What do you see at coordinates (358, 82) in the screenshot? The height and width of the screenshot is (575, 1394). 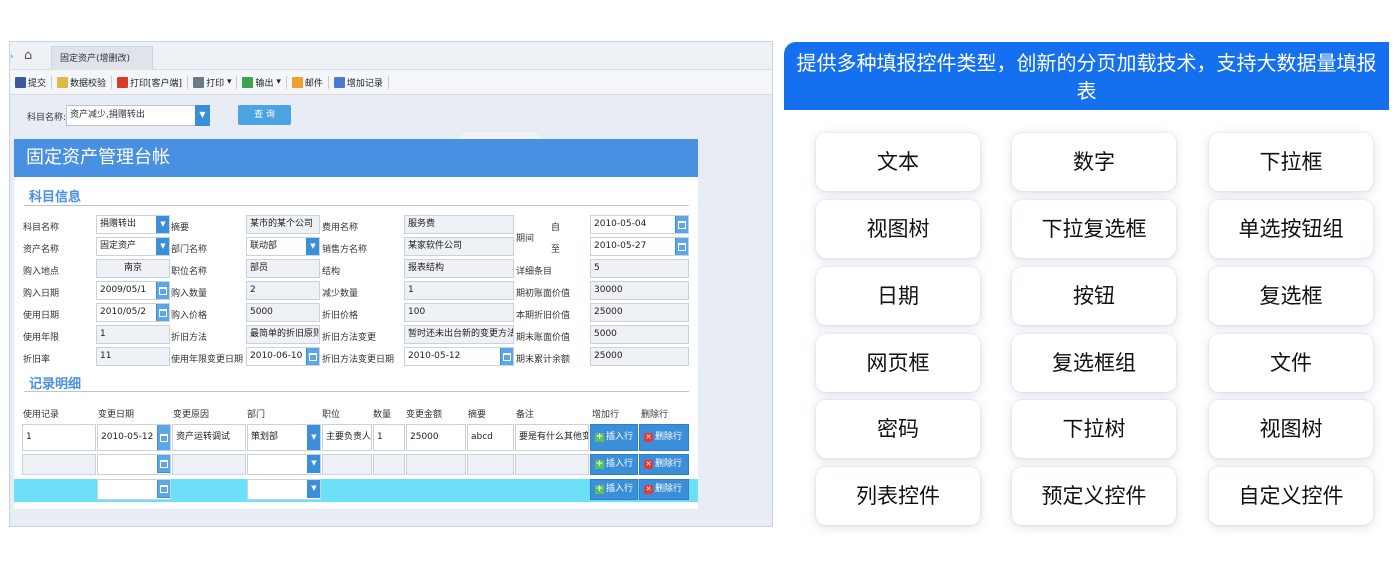 I see `add-record-button: 增加记录` at bounding box center [358, 82].